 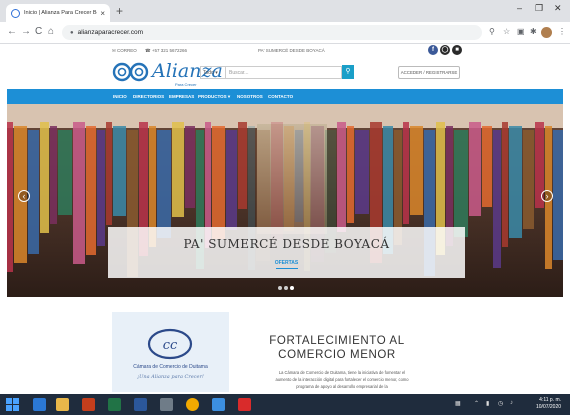 What do you see at coordinates (120, 96) in the screenshot?
I see `nav-item-inicio: INICIO` at bounding box center [120, 96].